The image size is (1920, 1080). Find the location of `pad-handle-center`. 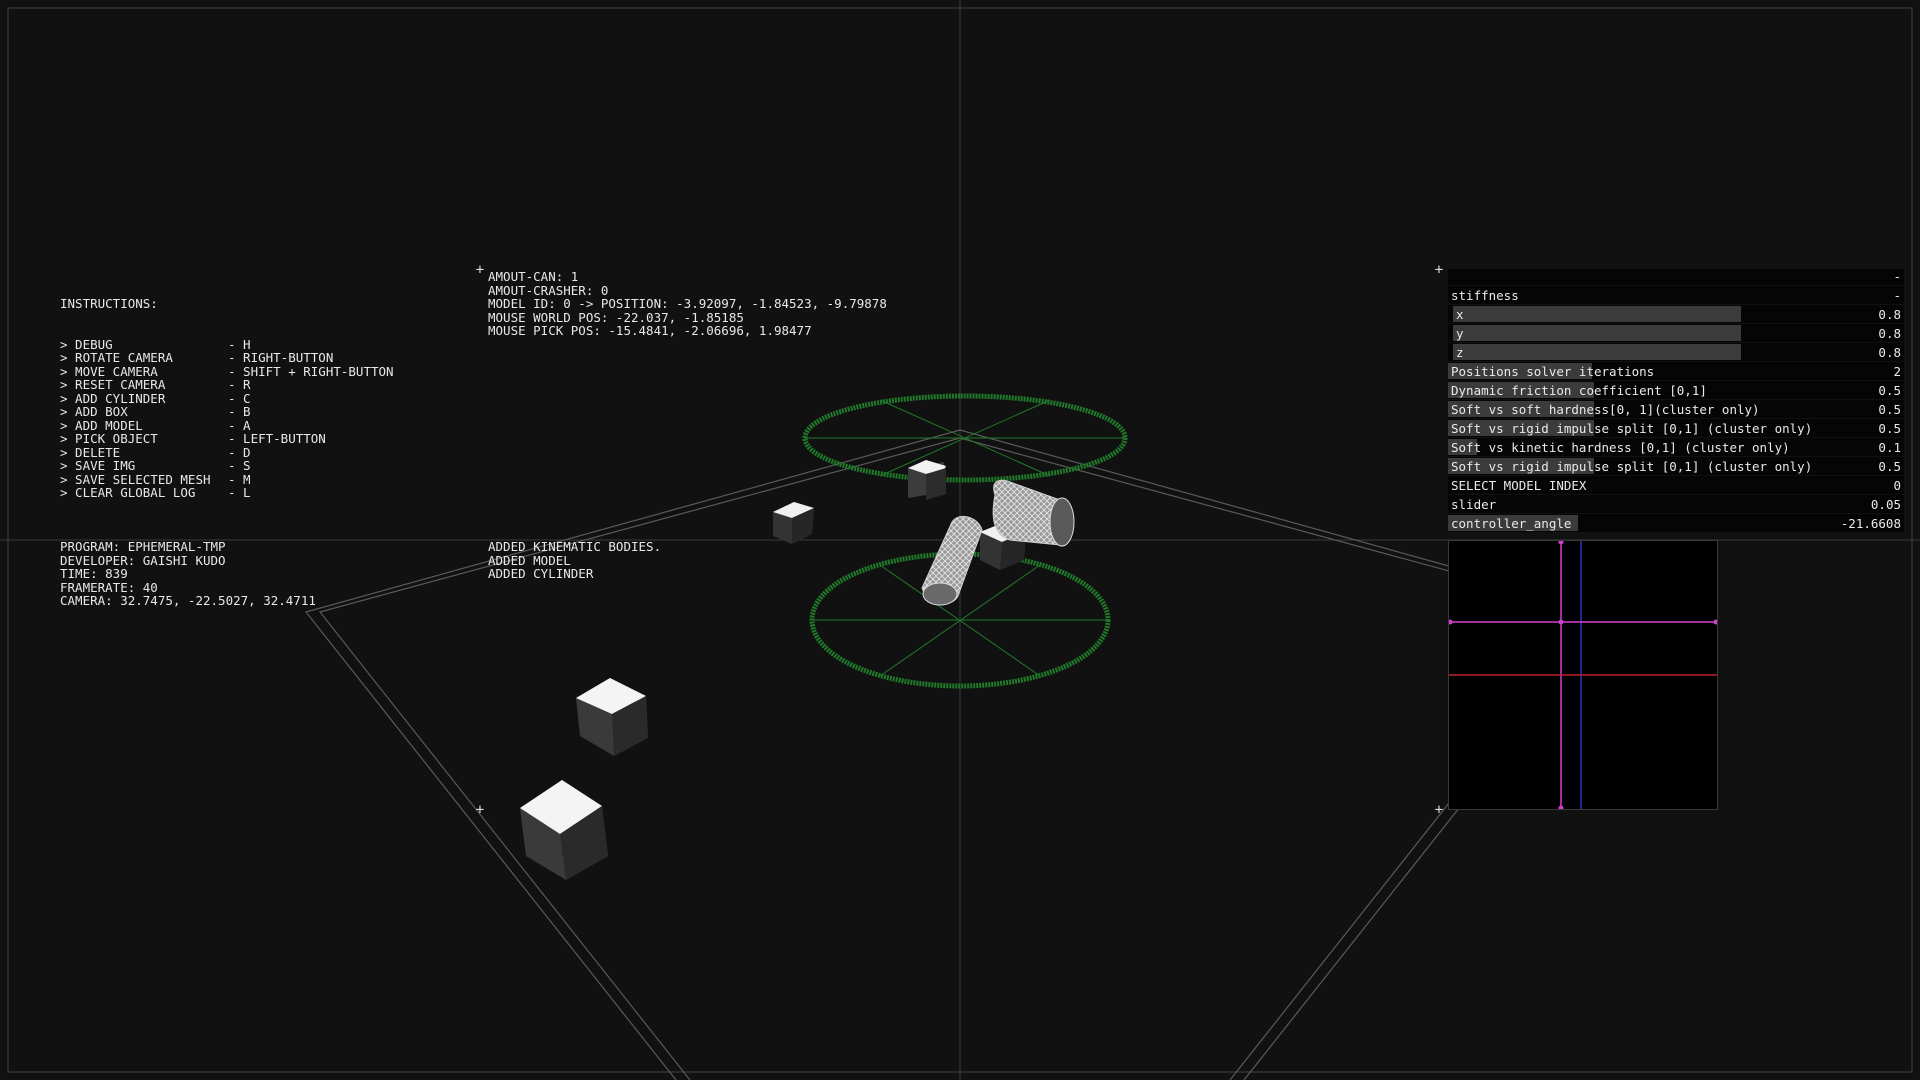

pad-handle-center is located at coordinates (1561, 622).